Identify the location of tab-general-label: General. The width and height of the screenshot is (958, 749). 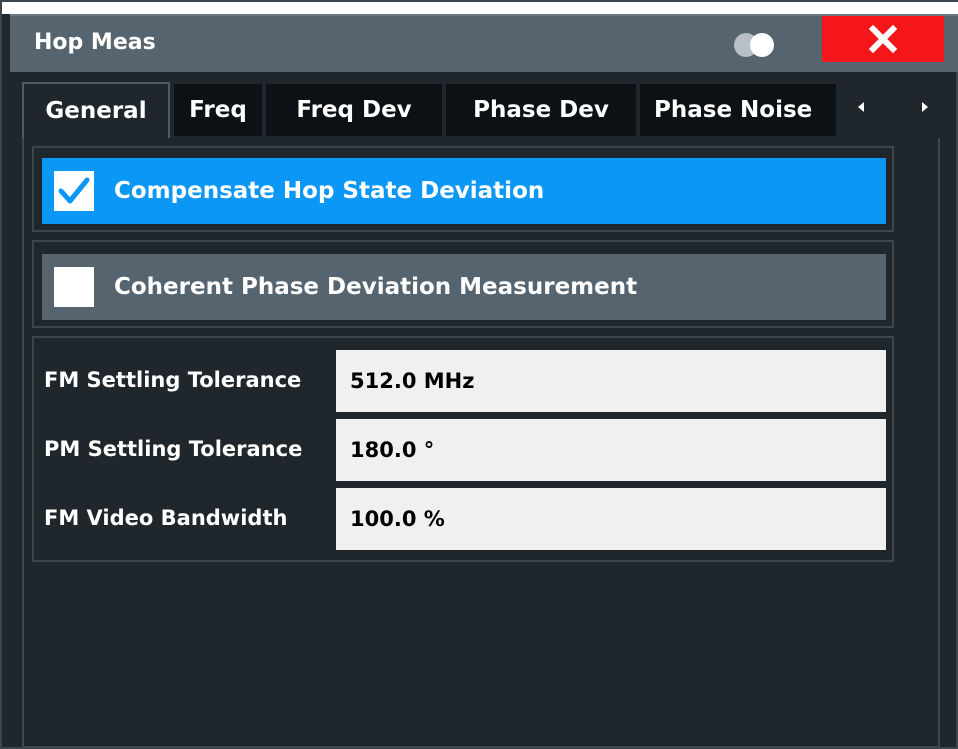
(96, 111).